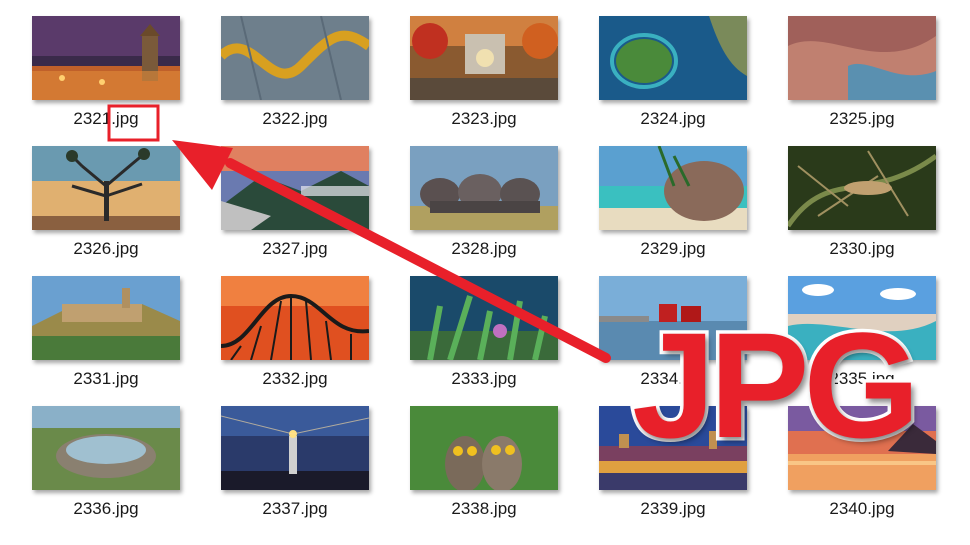 Image resolution: width=970 pixels, height=545 pixels. I want to click on file-item: 2328.jpg, so click(484, 205).